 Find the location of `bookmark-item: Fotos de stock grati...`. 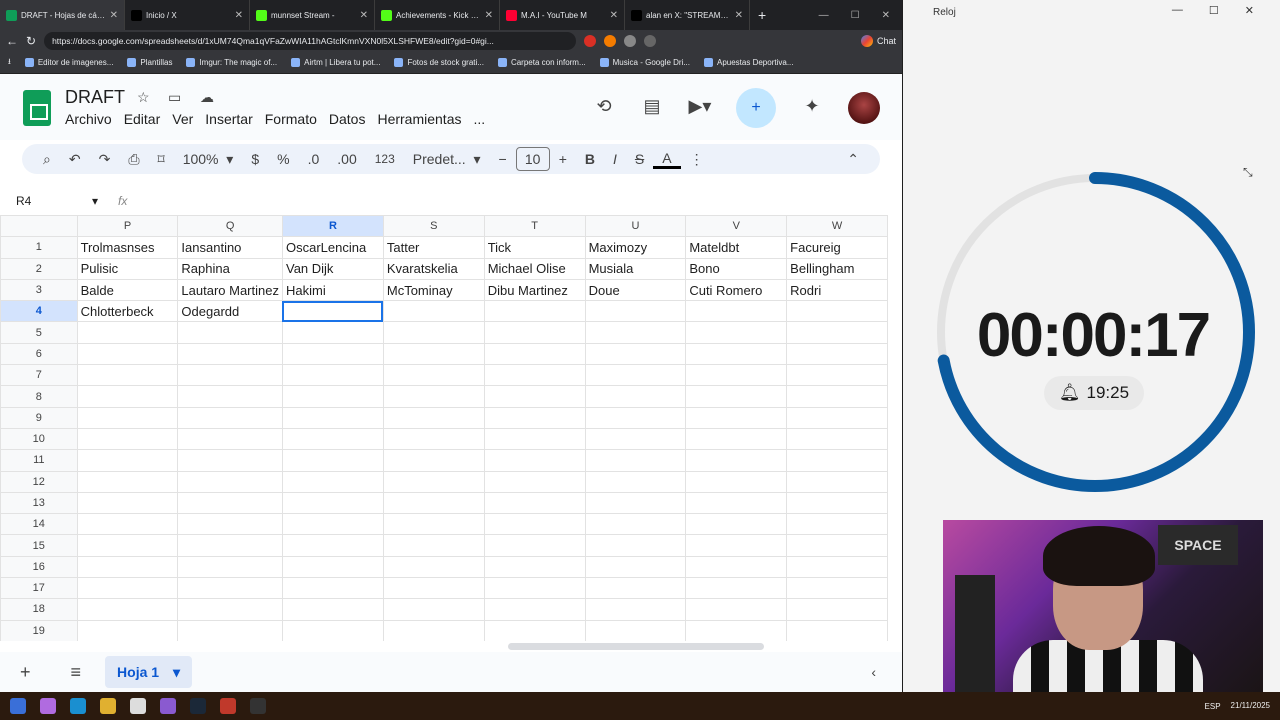

bookmark-item: Fotos de stock grati... is located at coordinates (439, 62).